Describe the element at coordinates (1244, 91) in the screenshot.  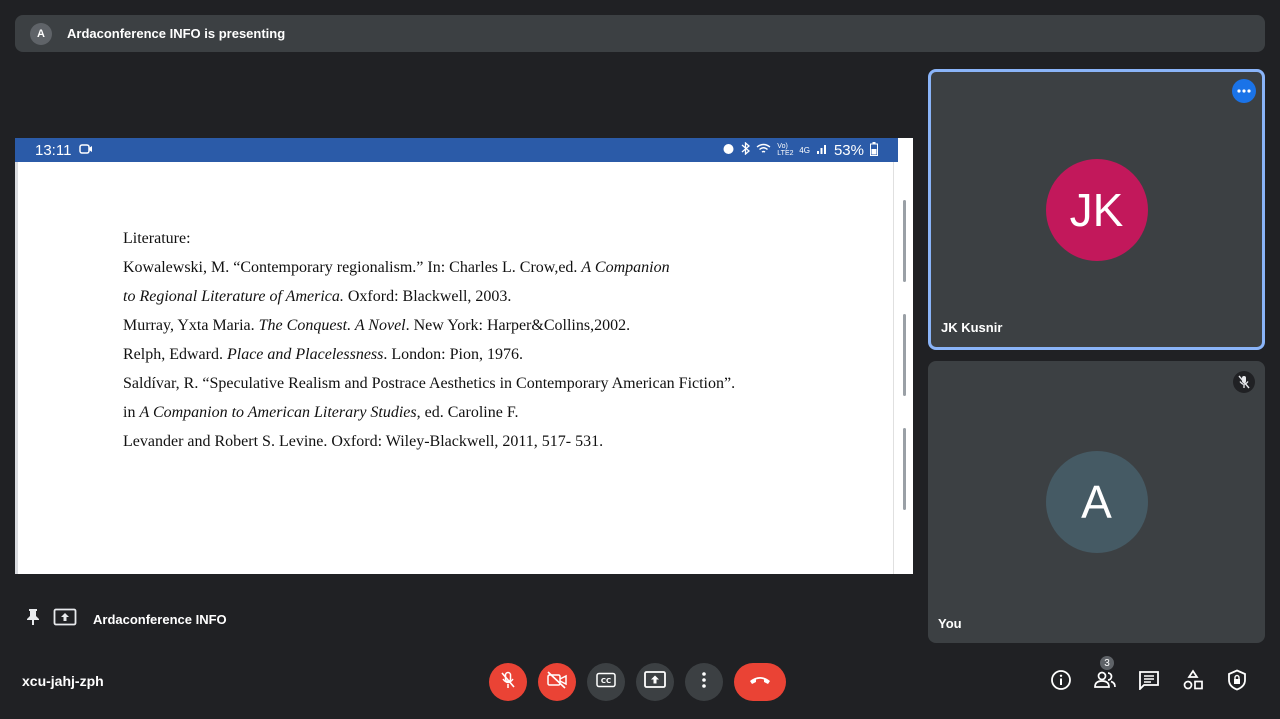
I see `more-options-icon` at that location.